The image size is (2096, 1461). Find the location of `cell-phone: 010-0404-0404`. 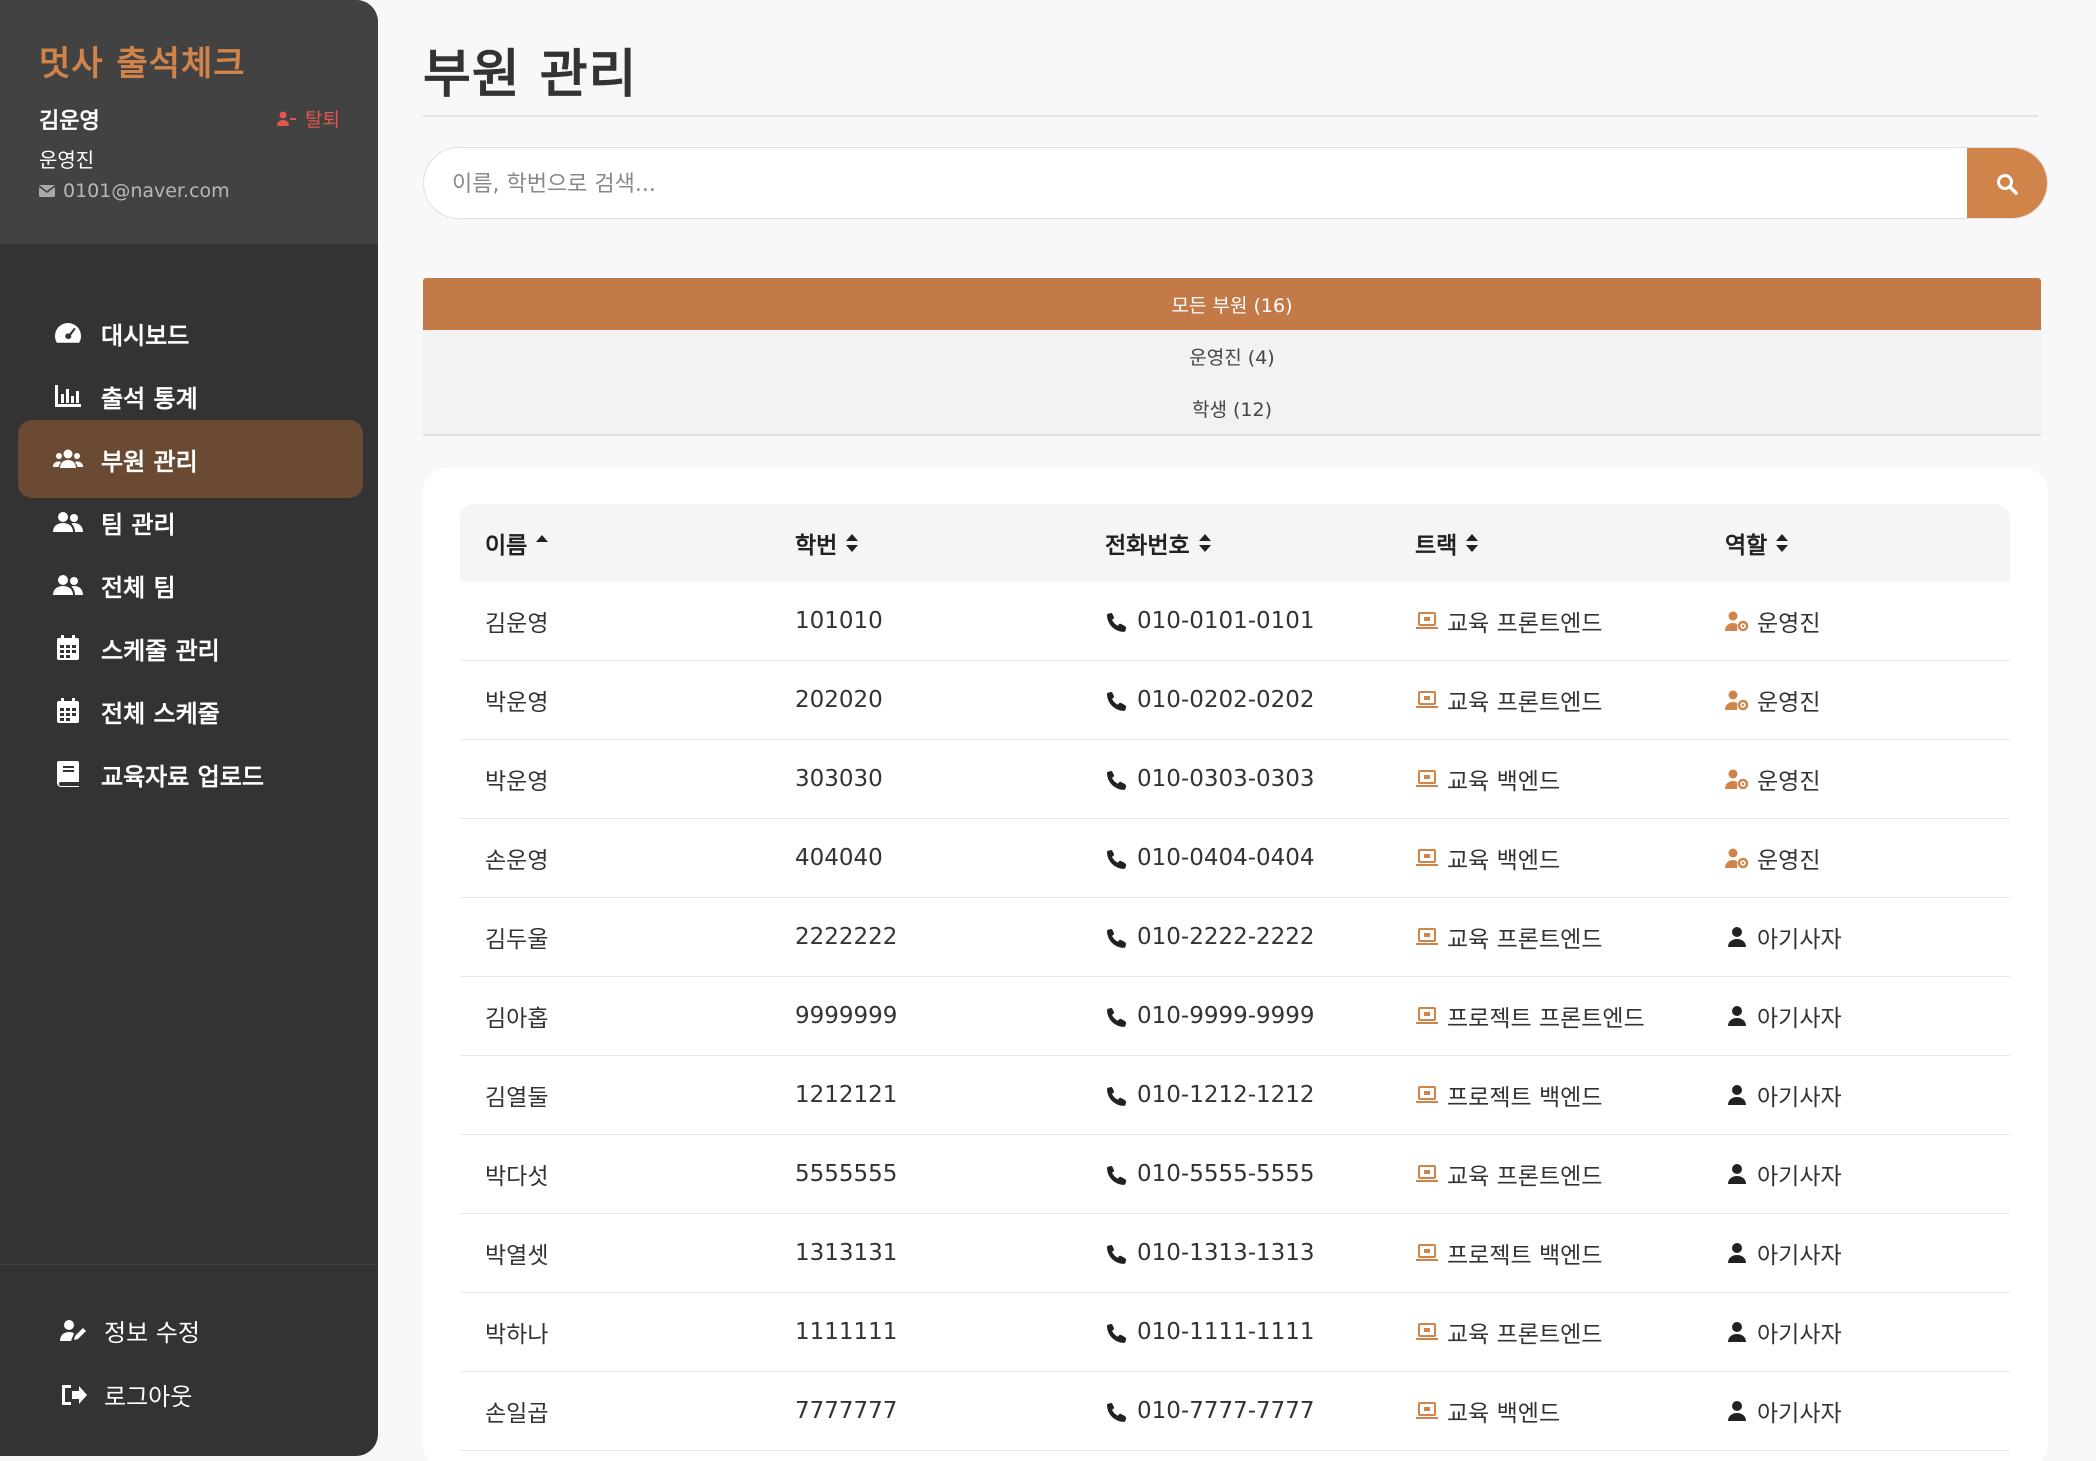

cell-phone: 010-0404-0404 is located at coordinates (1235, 858).